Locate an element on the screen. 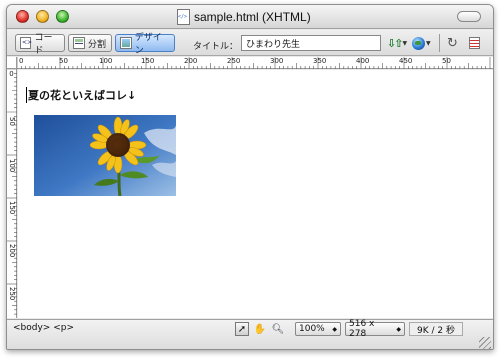 Image resolution: width=500 pixels, height=358 pixels. file-transfer-button: ⇩⇧ ▼ is located at coordinates (398, 43).